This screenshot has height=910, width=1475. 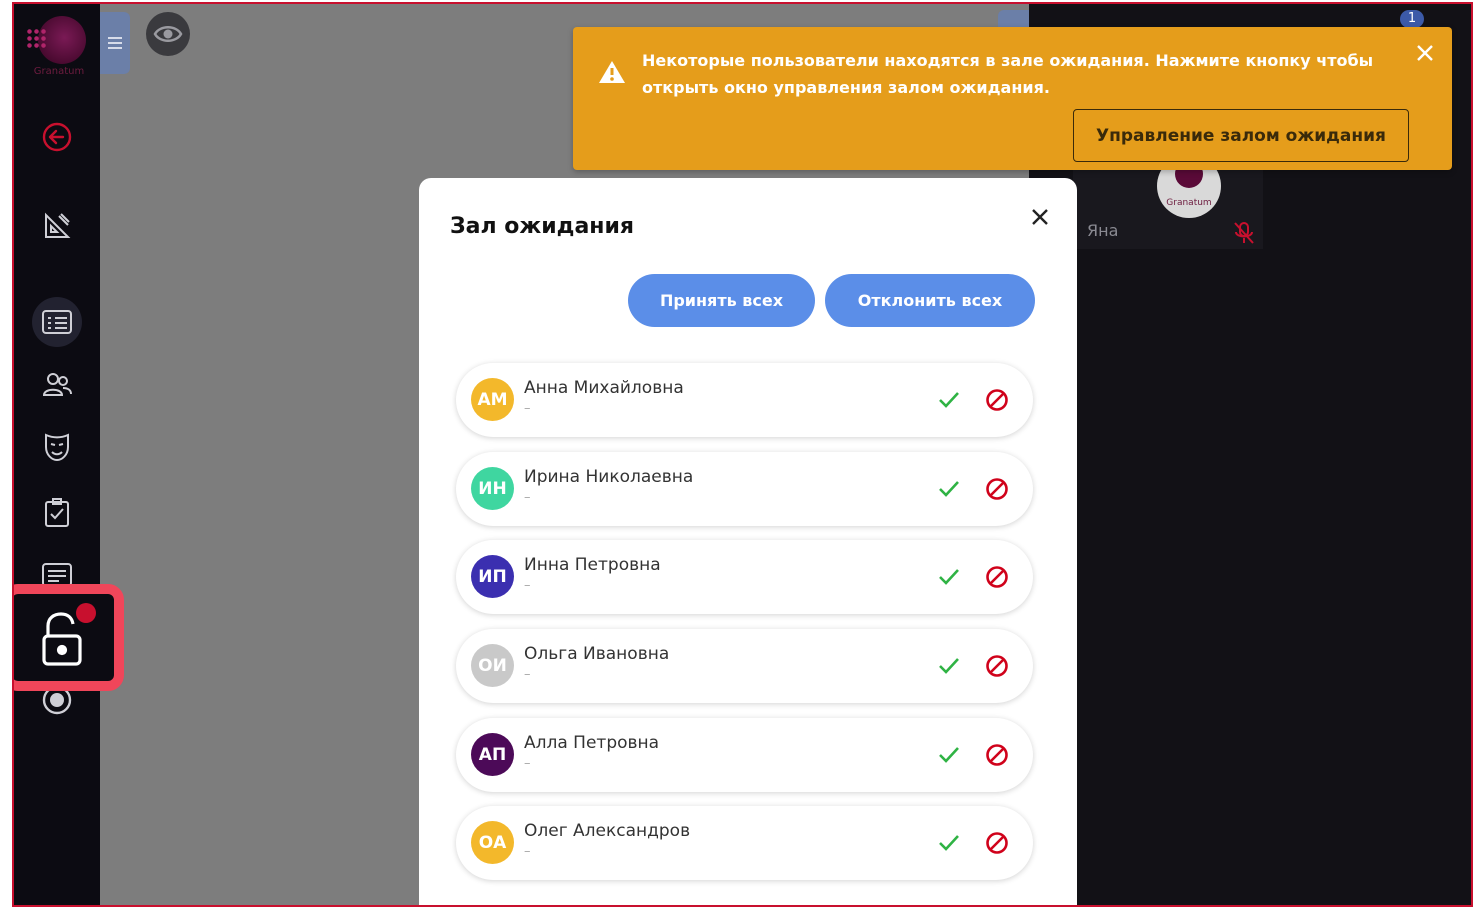 What do you see at coordinates (542, 226) in the screenshot?
I see `modal-title: Зал ожидания` at bounding box center [542, 226].